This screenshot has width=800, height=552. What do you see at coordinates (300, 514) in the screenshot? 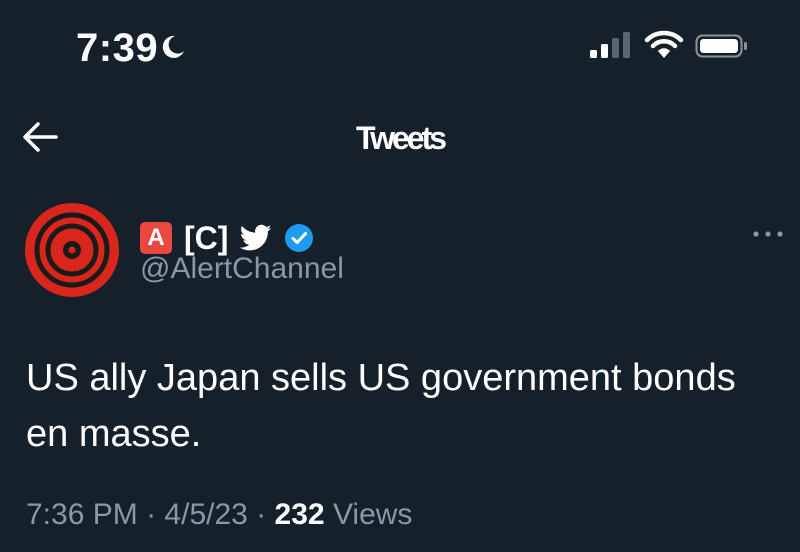
I see `views-count: 232` at bounding box center [300, 514].